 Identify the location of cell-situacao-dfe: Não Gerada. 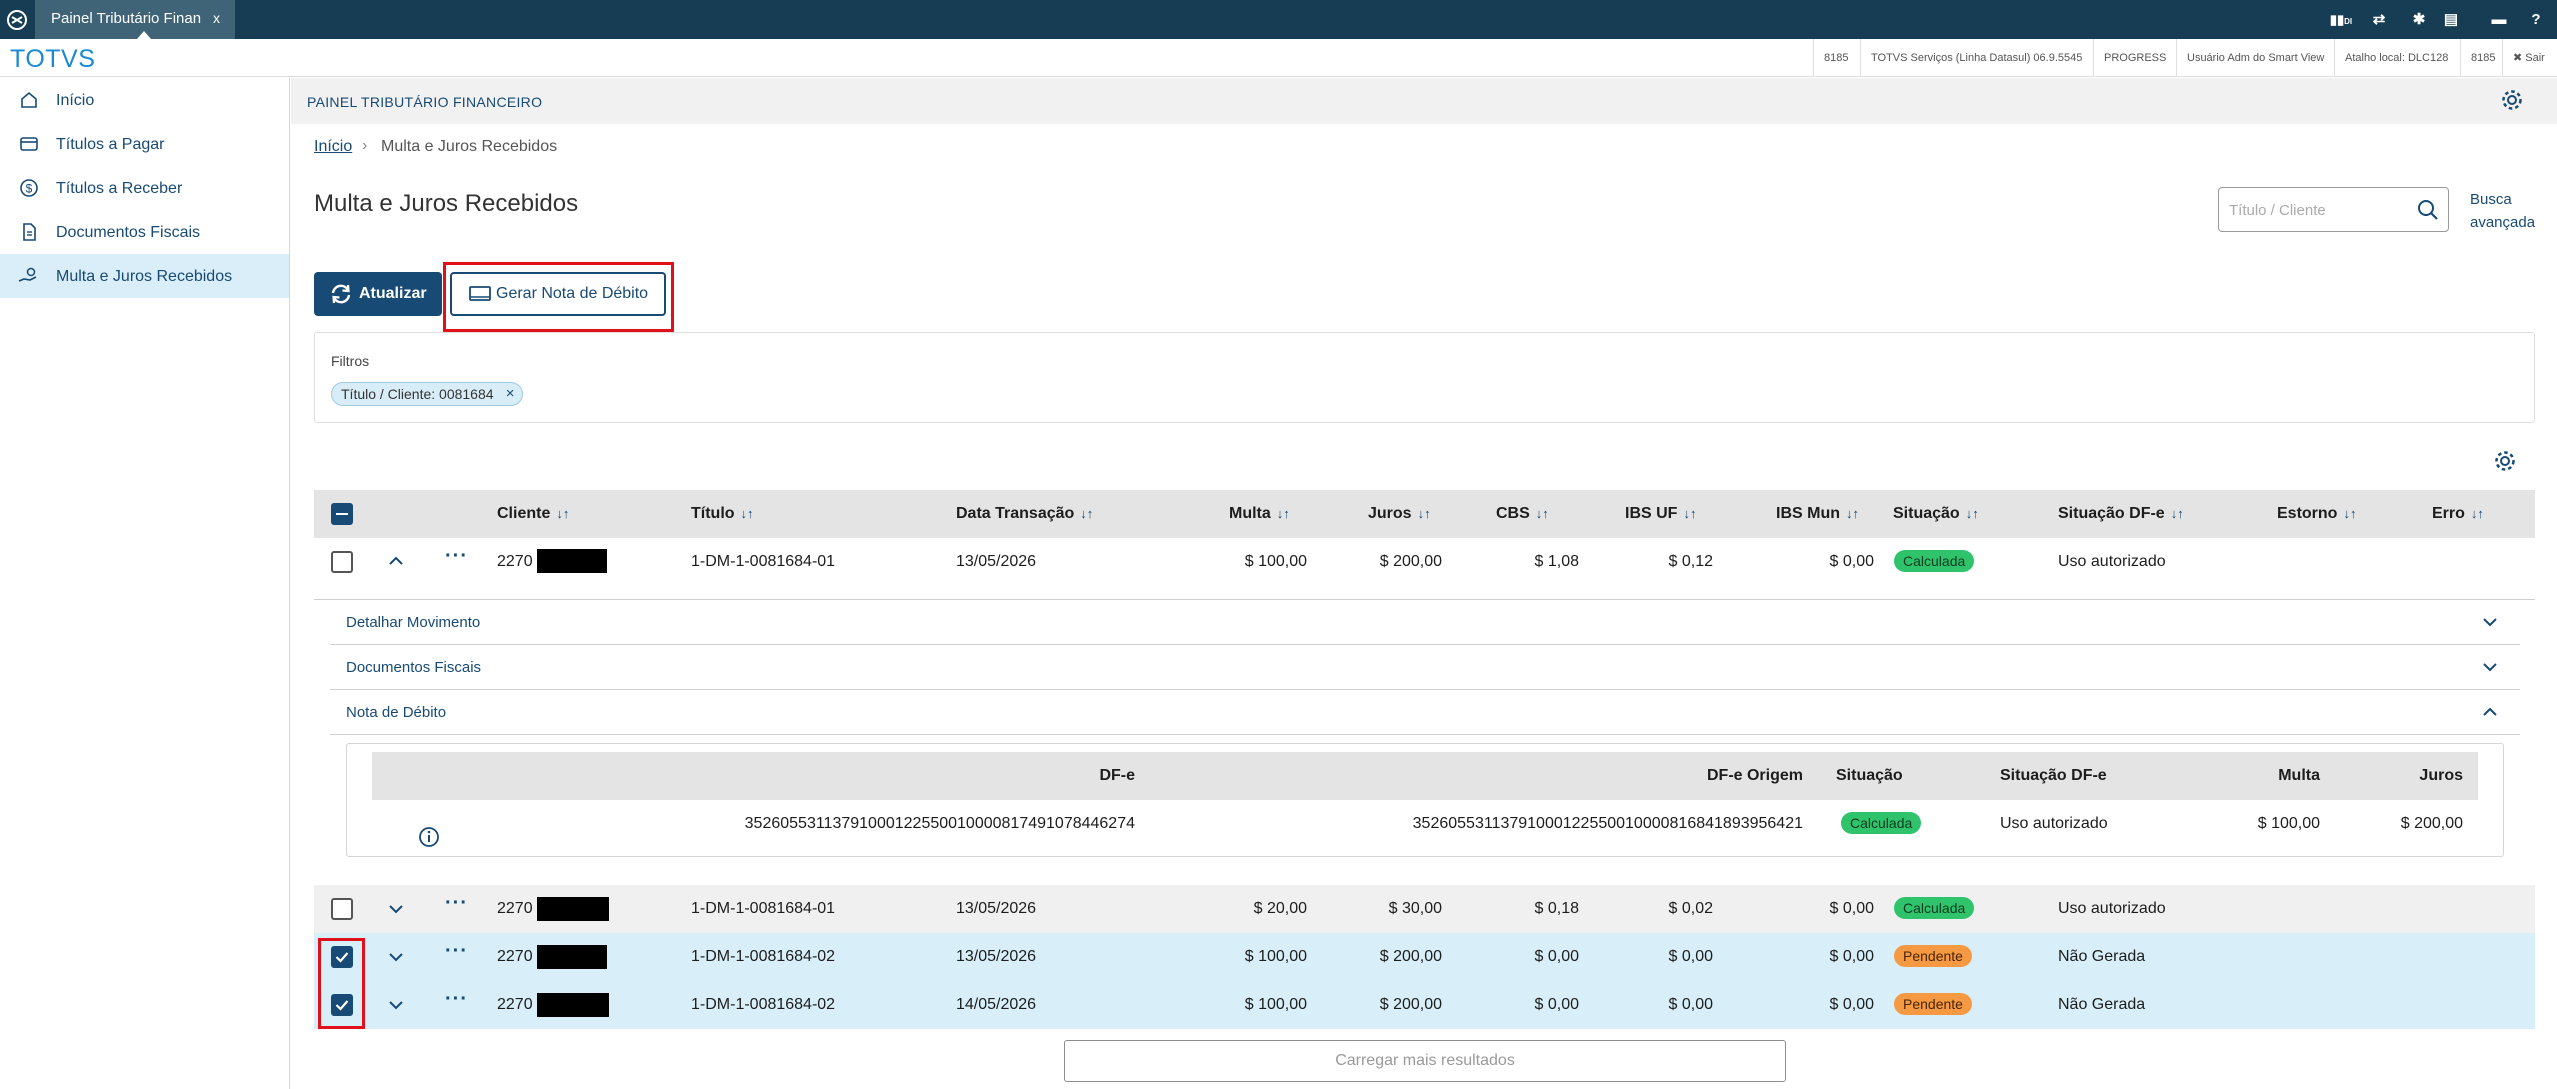
(2102, 956).